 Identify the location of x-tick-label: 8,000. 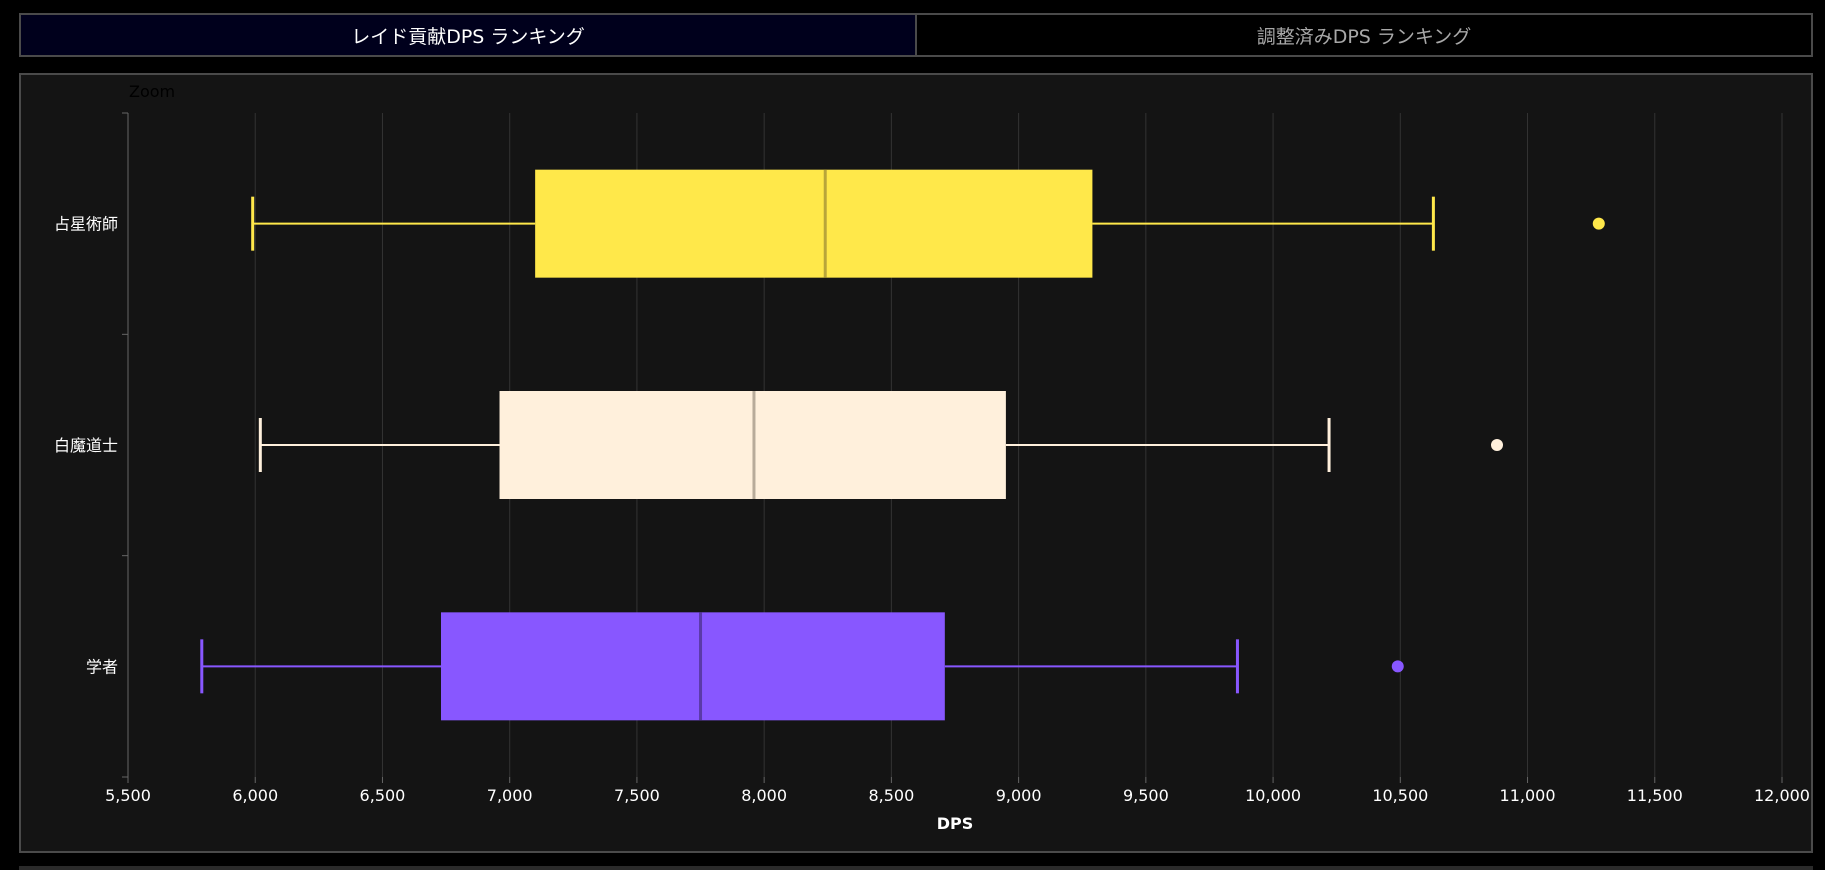
(764, 795).